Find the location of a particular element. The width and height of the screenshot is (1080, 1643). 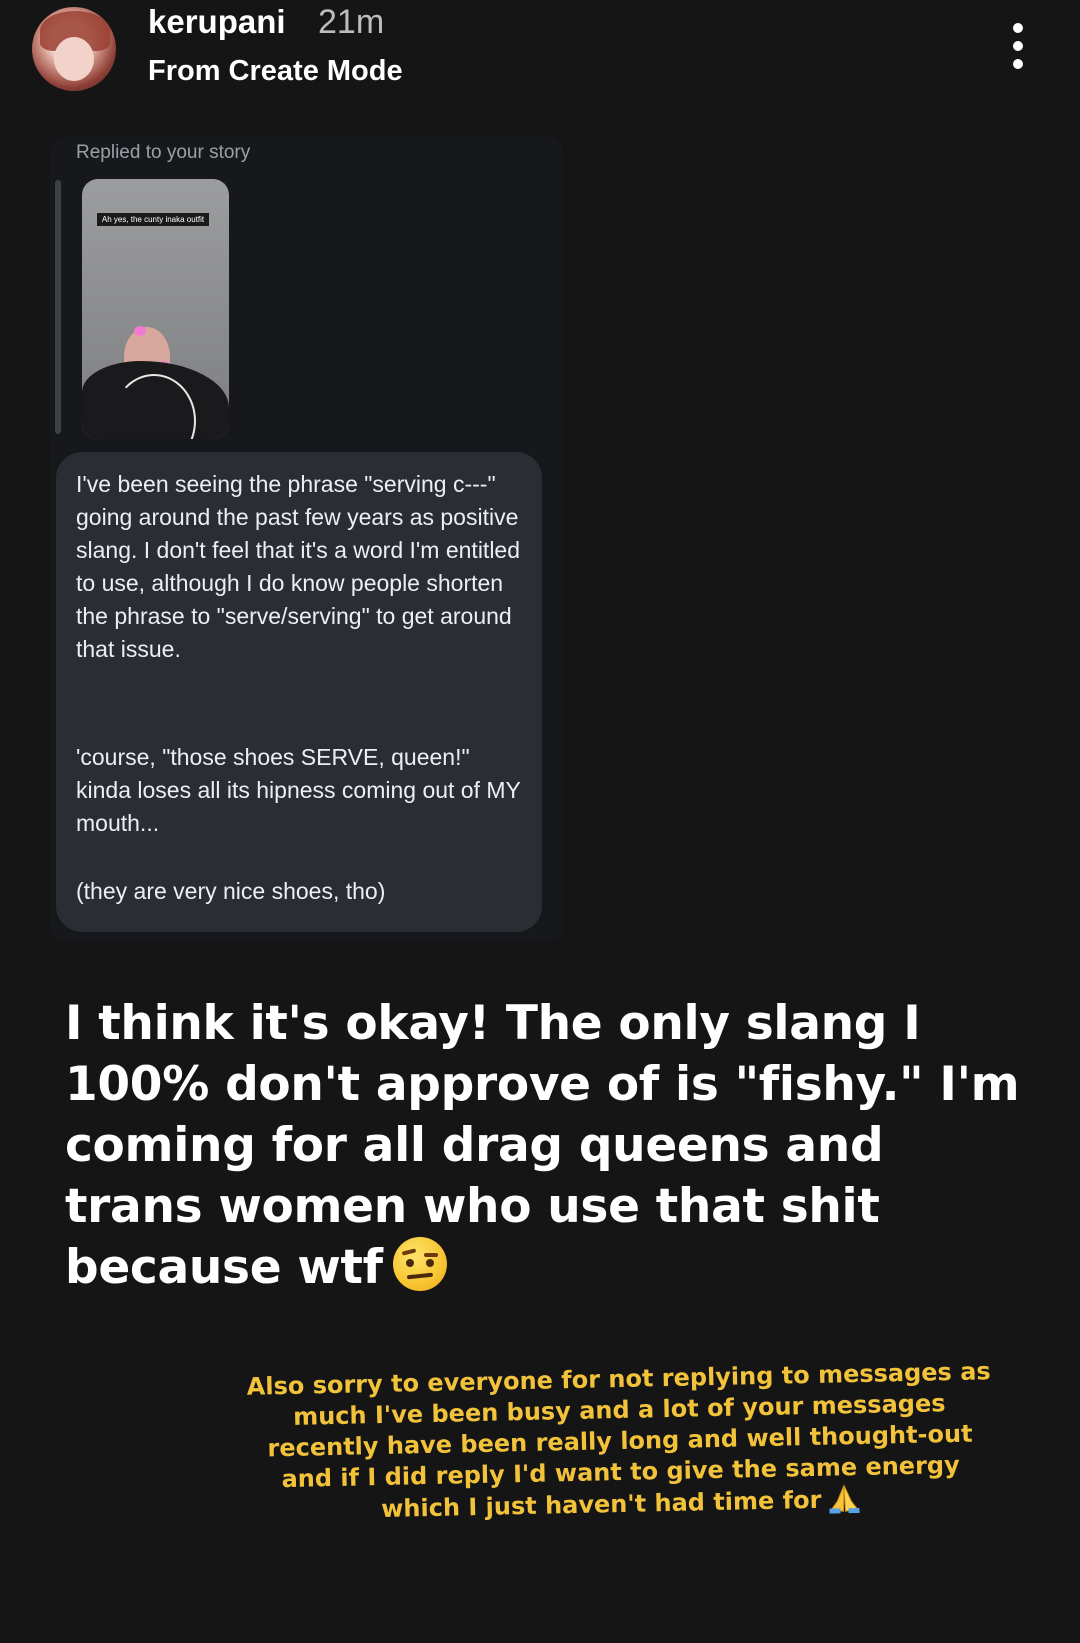

emoji-mouth is located at coordinates (419, 1276).